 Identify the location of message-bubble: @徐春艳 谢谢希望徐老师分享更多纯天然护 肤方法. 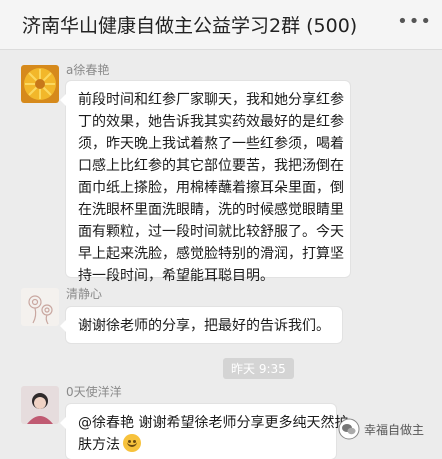
(204, 431).